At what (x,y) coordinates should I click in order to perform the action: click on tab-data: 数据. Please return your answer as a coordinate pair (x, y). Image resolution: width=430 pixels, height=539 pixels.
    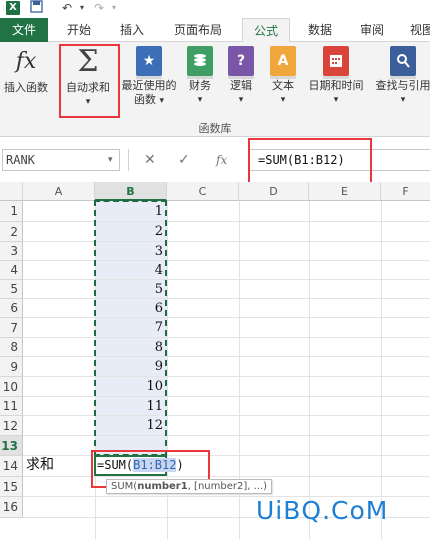
    Looking at the image, I should click on (320, 30).